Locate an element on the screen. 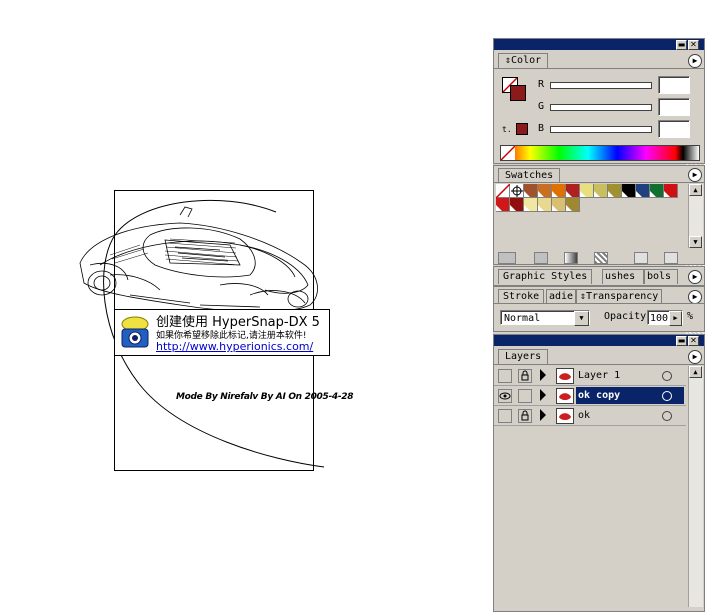 The width and height of the screenshot is (714, 612). channel-r-slider is located at coordinates (601, 85).